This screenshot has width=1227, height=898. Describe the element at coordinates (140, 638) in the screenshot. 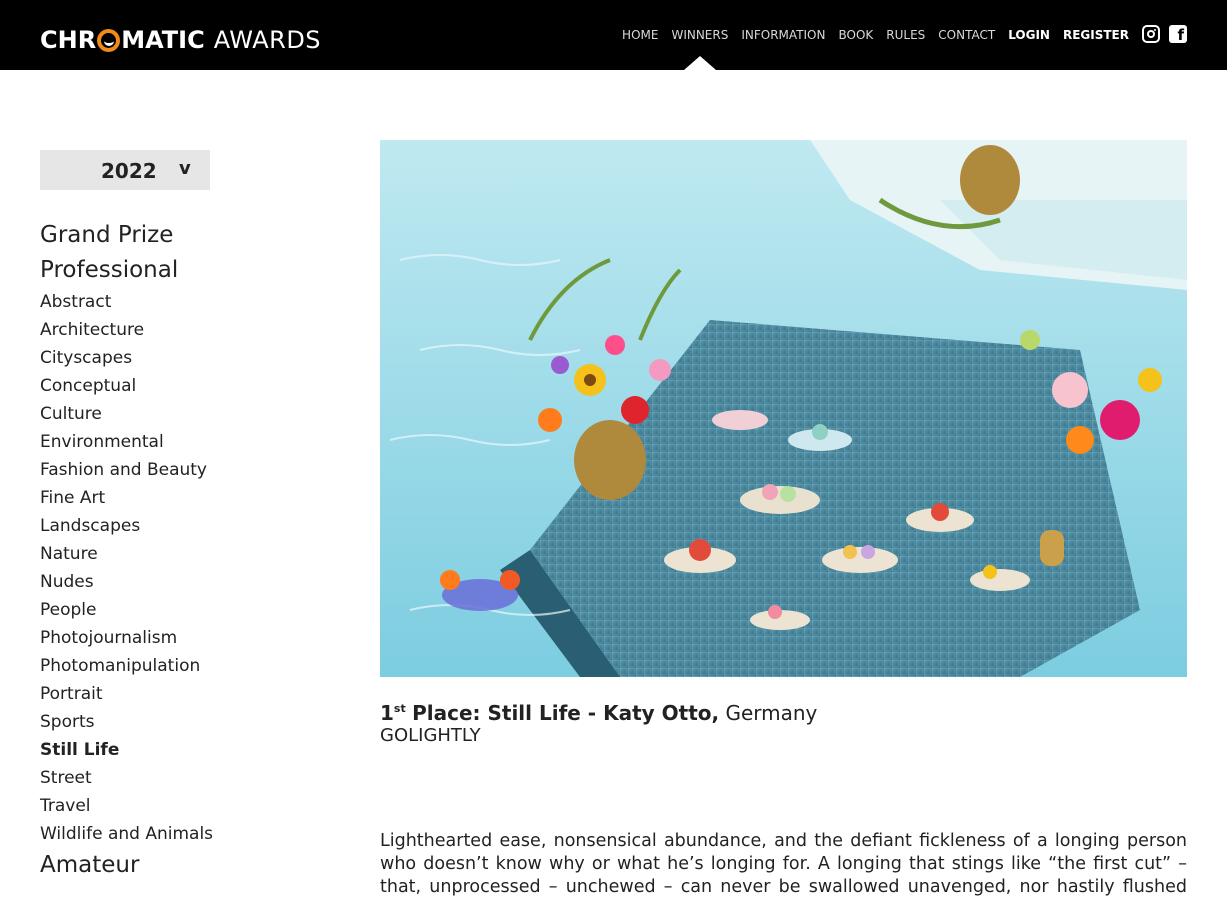

I see `sidebar-item-photojournalism: Photojournalism` at that location.